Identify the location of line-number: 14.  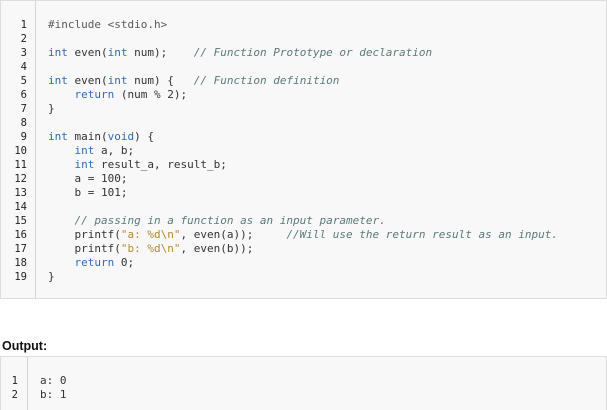
(20, 207).